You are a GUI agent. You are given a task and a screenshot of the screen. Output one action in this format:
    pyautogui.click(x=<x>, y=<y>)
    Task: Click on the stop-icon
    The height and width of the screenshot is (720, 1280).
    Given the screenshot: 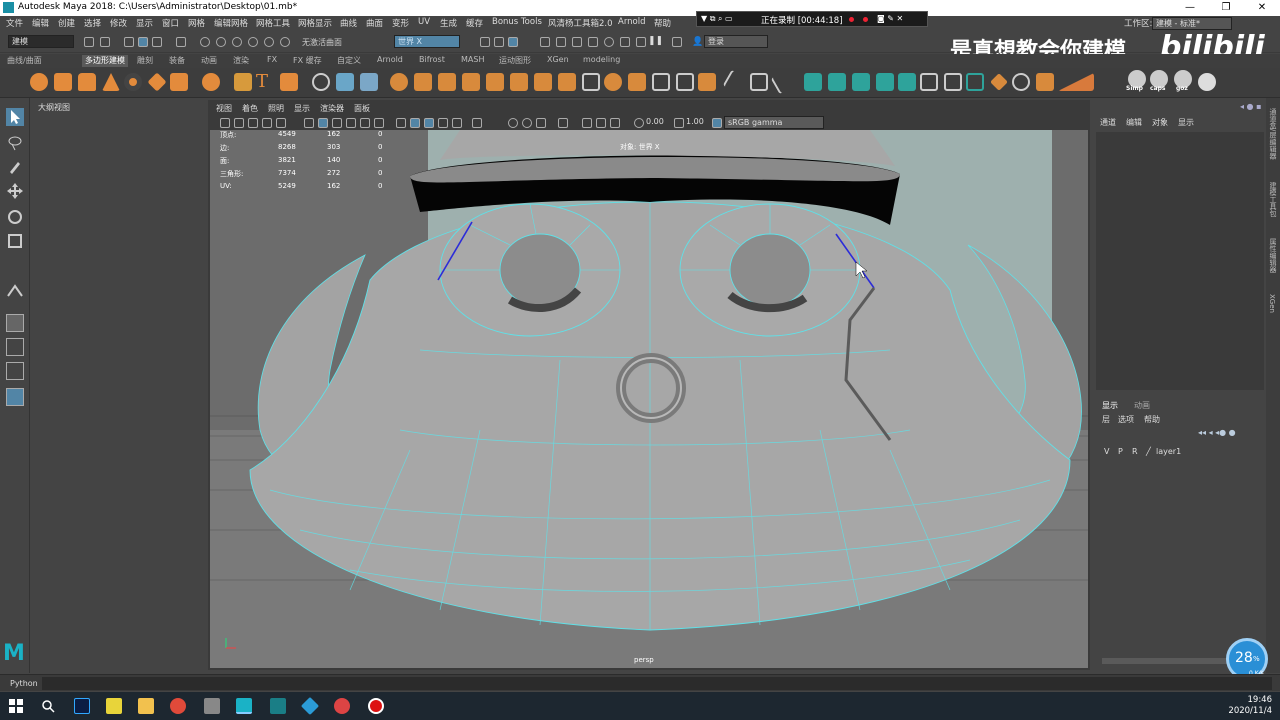 What is the action you would take?
    pyautogui.click(x=865, y=19)
    